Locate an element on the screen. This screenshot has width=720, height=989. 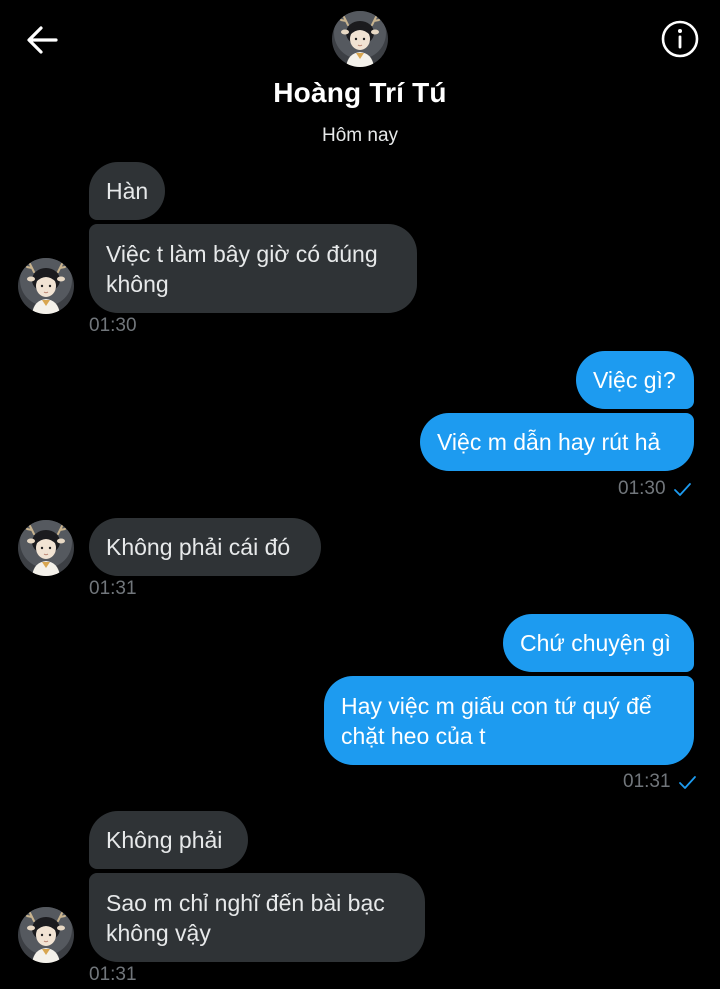
received-message-bubble: Hàn is located at coordinates (127, 191).